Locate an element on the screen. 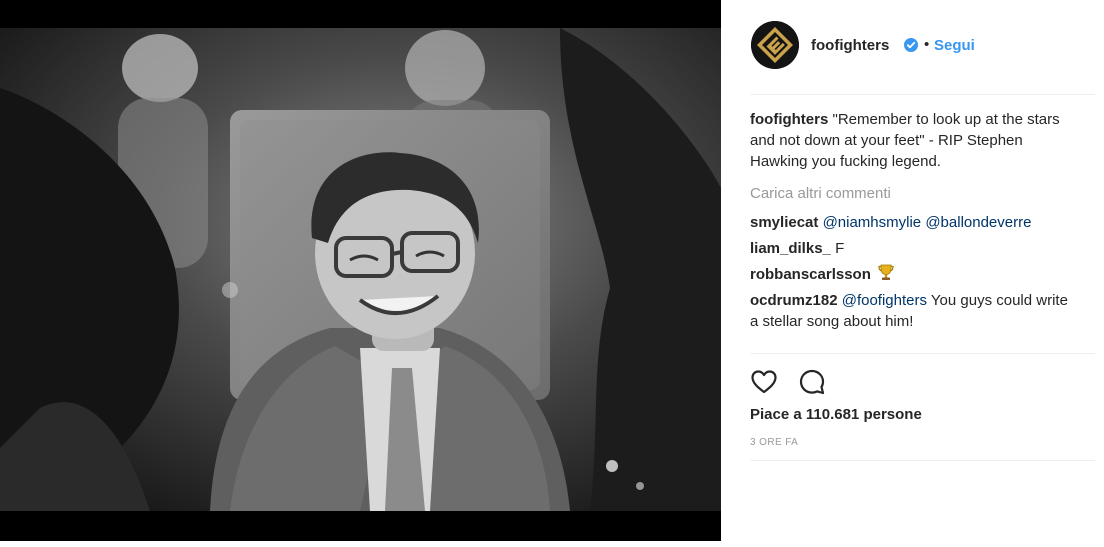  comment-text: F is located at coordinates (840, 248).